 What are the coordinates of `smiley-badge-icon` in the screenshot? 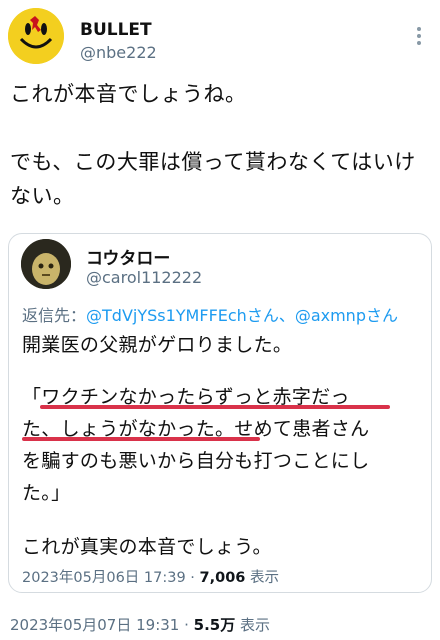 It's located at (36, 36).